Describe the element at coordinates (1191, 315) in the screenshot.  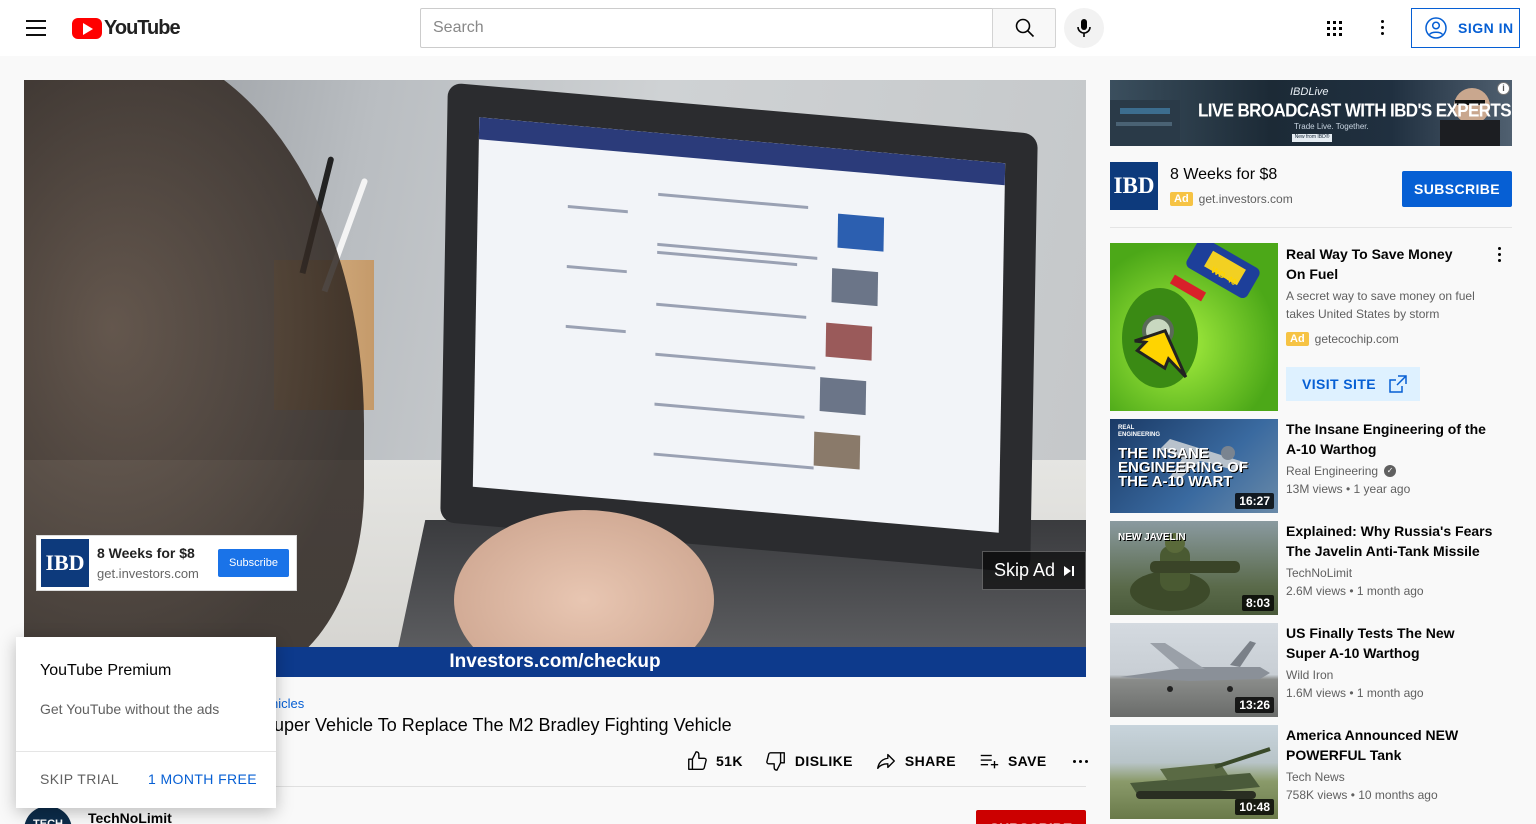
I see `promo-thumbnail-image` at that location.